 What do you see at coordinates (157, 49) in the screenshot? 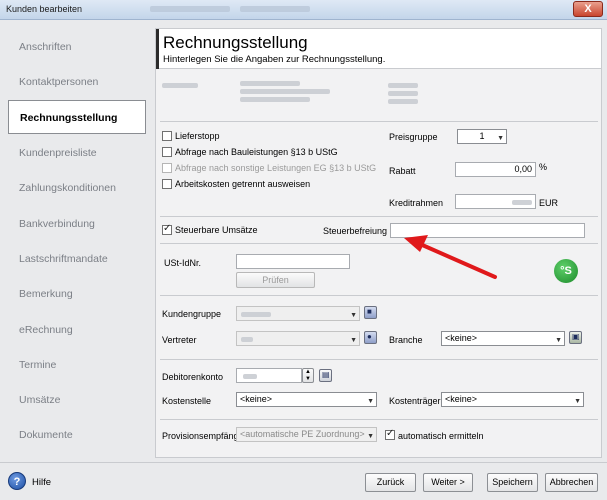
I see `header-accent-bar` at bounding box center [157, 49].